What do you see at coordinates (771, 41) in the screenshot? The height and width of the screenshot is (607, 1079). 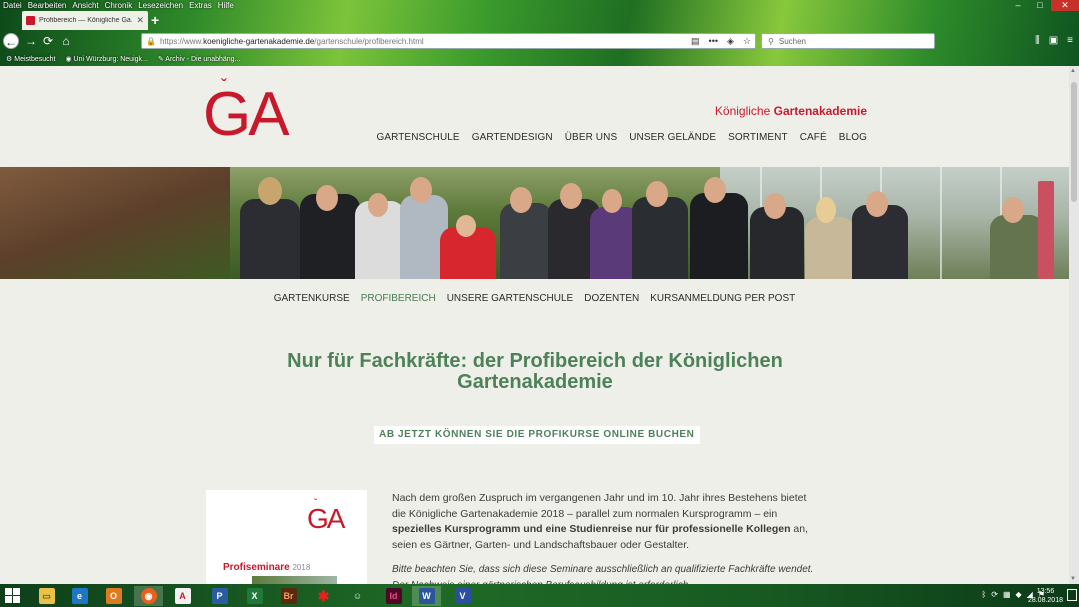 I see `search-icon: ⚲` at bounding box center [771, 41].